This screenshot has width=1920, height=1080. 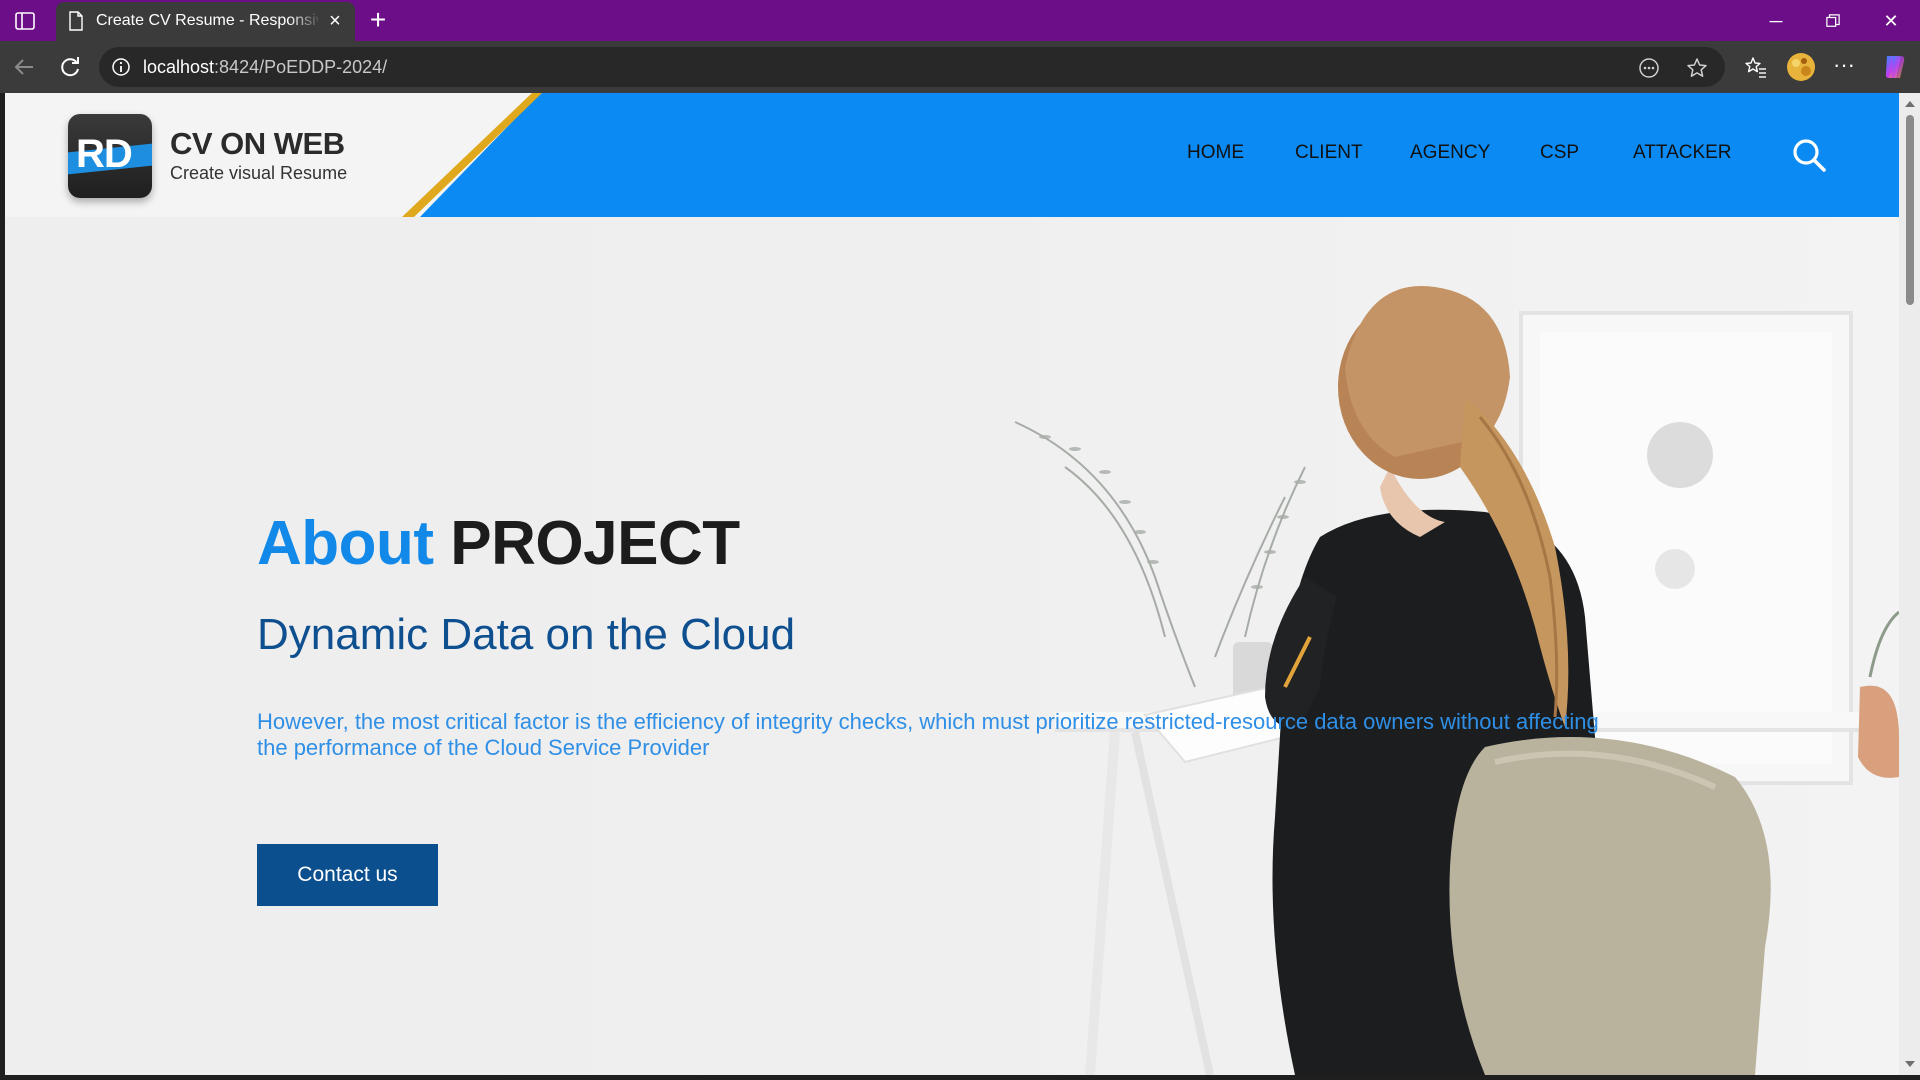 What do you see at coordinates (335, 21) in the screenshot?
I see `tab-close-icon: ×` at bounding box center [335, 21].